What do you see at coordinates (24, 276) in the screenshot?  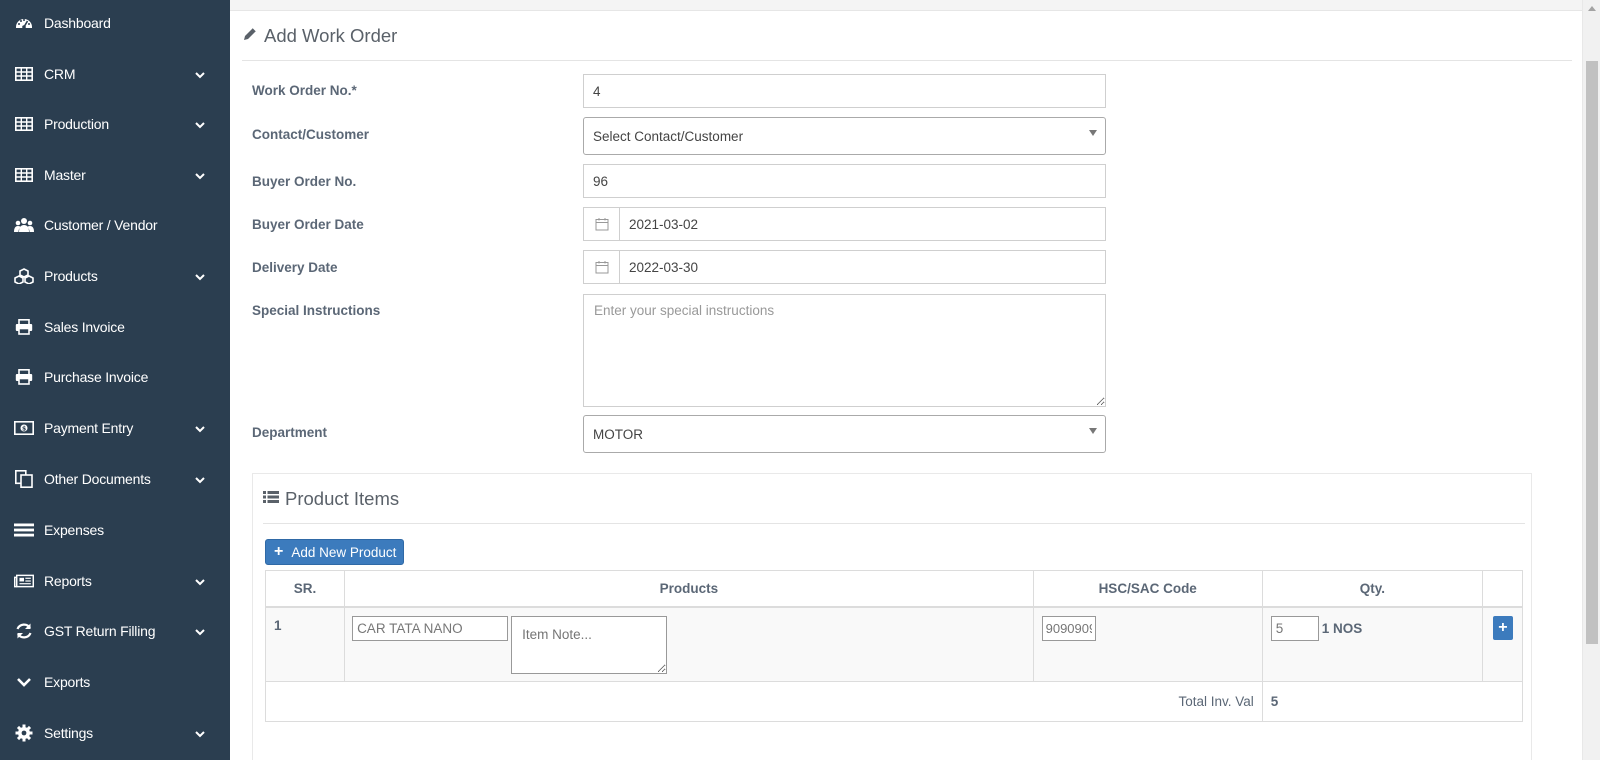 I see `cubes-icon` at bounding box center [24, 276].